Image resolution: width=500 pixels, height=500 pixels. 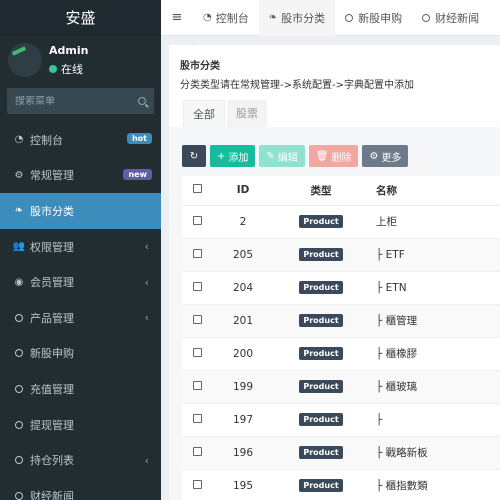 I want to click on table-row: 205 Product ├ ETF, so click(x=341, y=255).